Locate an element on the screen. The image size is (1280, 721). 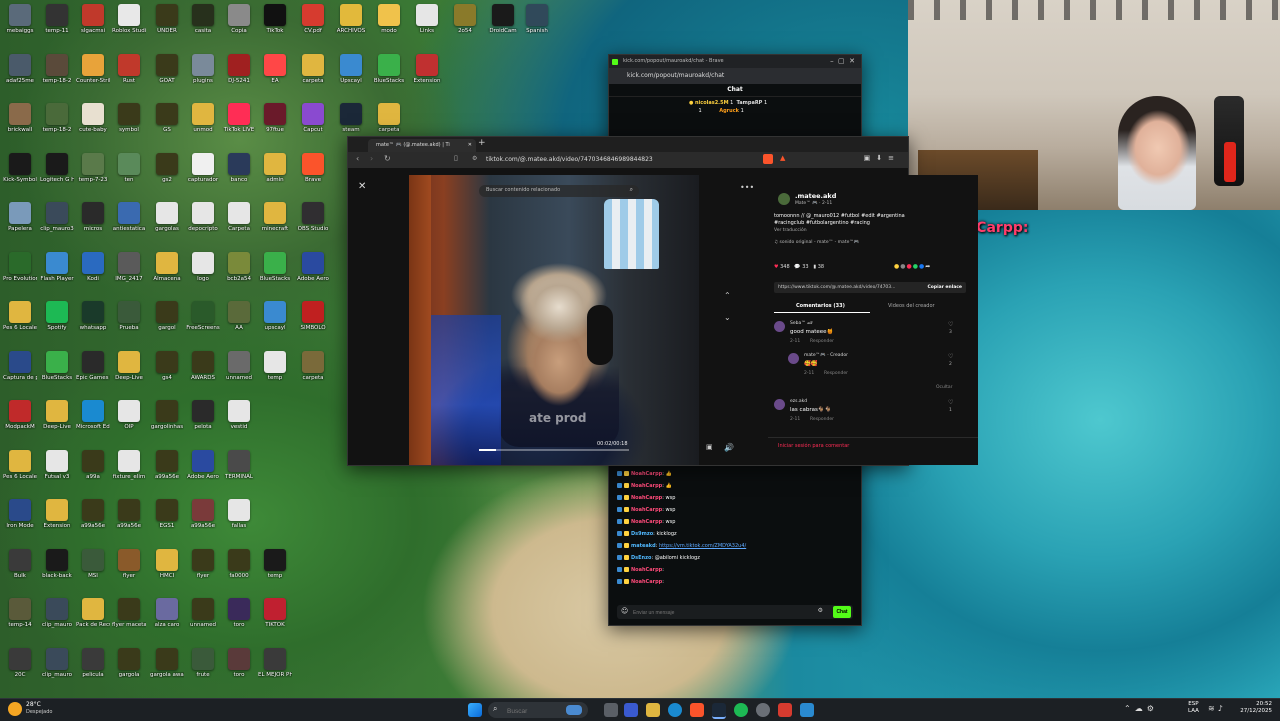
post-sound: ♫ sonido original - mate™ - mate™🎮 is located at coordinates (816, 242).